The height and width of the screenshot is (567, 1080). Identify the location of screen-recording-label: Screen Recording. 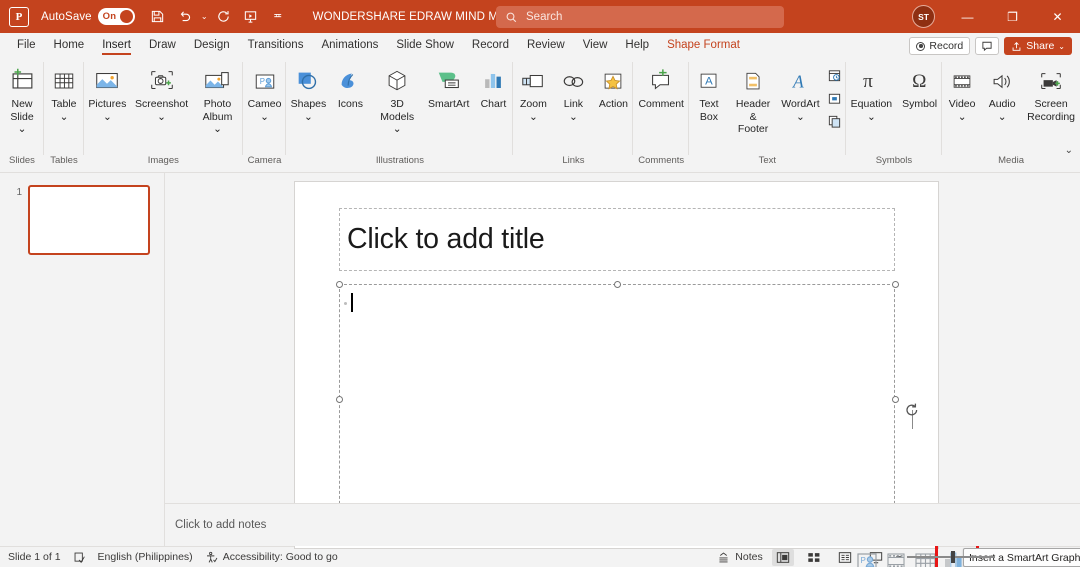
(1051, 110).